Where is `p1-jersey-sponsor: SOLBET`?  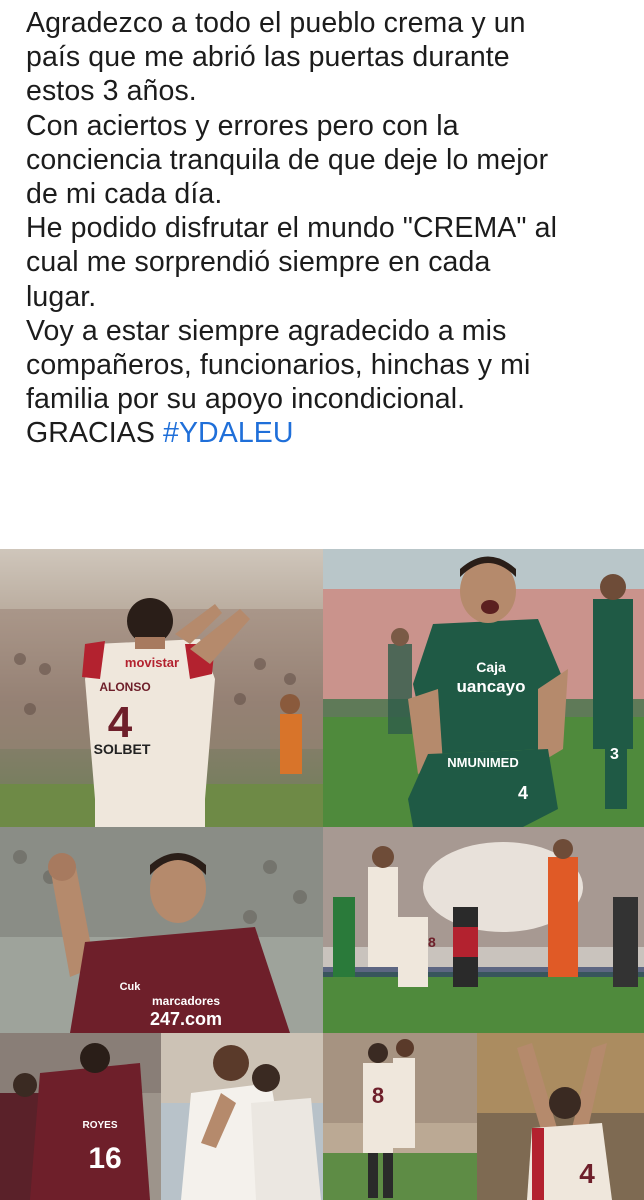
p1-jersey-sponsor: SOLBET is located at coordinates (122, 749).